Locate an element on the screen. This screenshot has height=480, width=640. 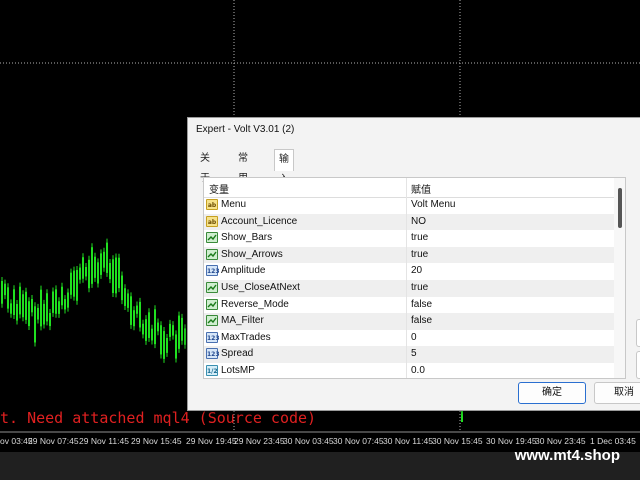
time-tick-label: 30 Nov 23:45 is located at coordinates (560, 441).